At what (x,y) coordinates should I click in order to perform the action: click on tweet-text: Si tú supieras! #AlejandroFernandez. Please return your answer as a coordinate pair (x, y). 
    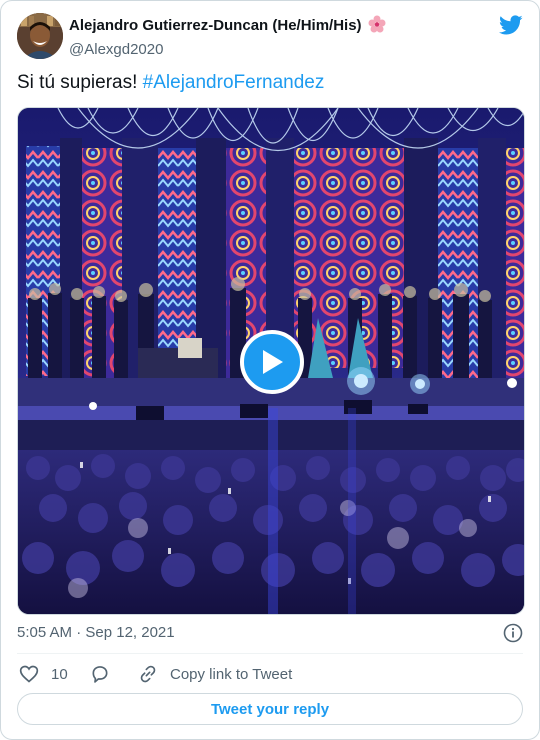
    Looking at the image, I should click on (170, 83).